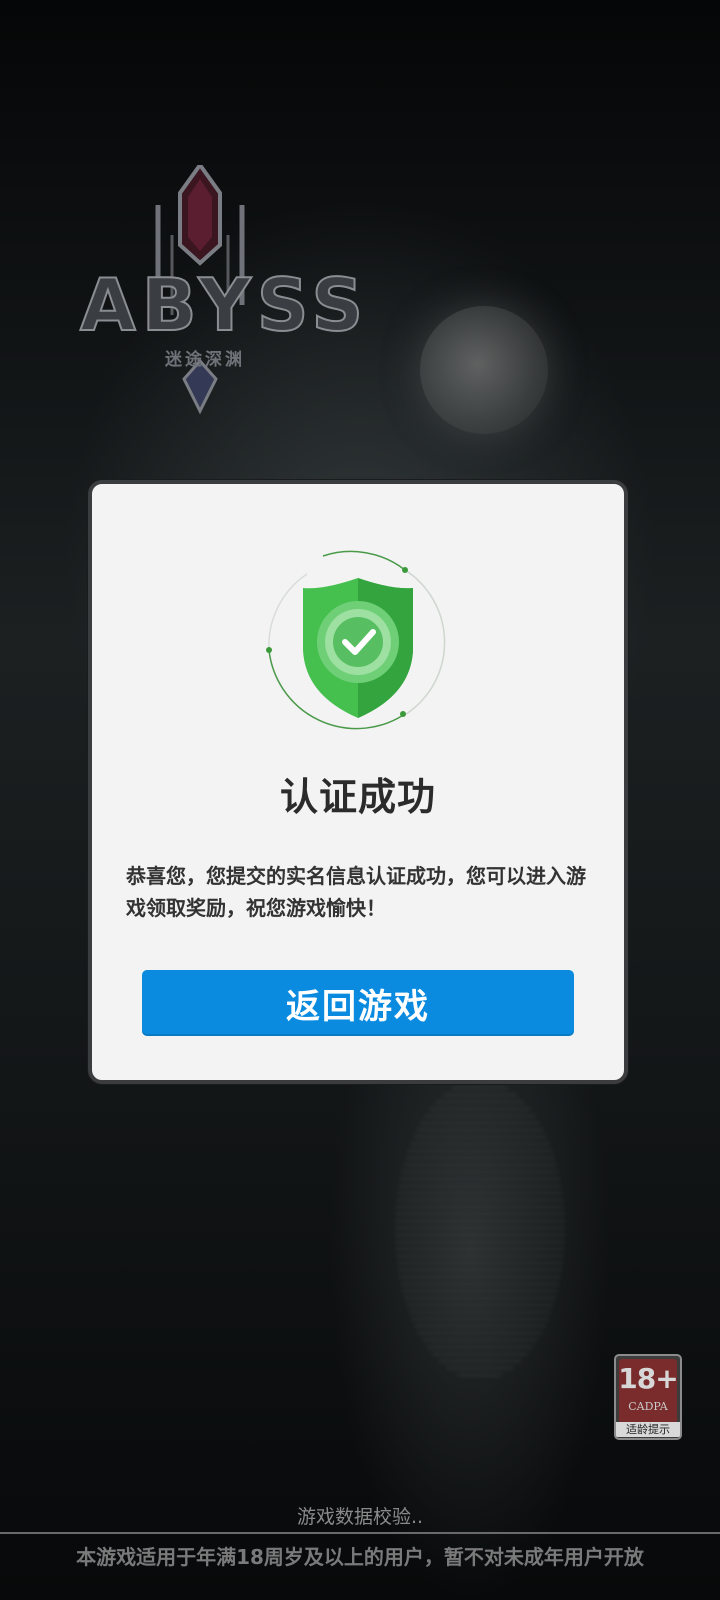 The height and width of the screenshot is (1600, 720). What do you see at coordinates (205, 360) in the screenshot?
I see `logo-subtitle: 迷途深渊` at bounding box center [205, 360].